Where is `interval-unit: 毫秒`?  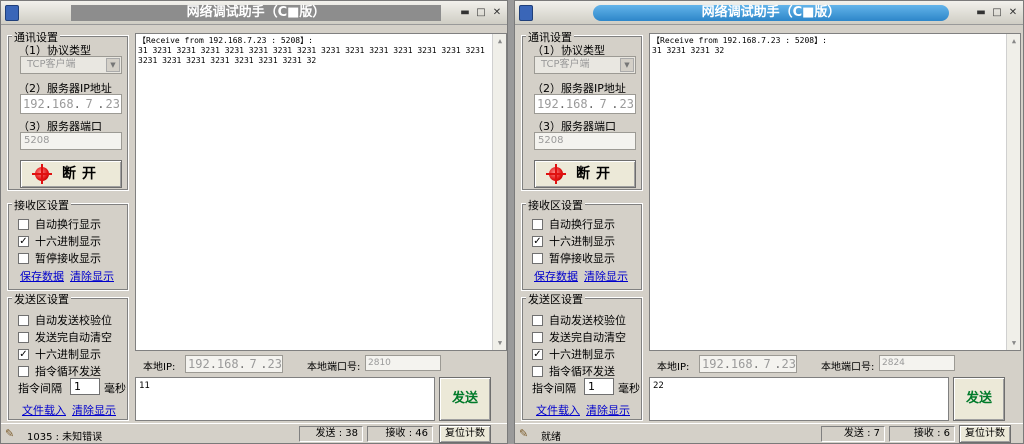
interval-unit: 毫秒 is located at coordinates (629, 388).